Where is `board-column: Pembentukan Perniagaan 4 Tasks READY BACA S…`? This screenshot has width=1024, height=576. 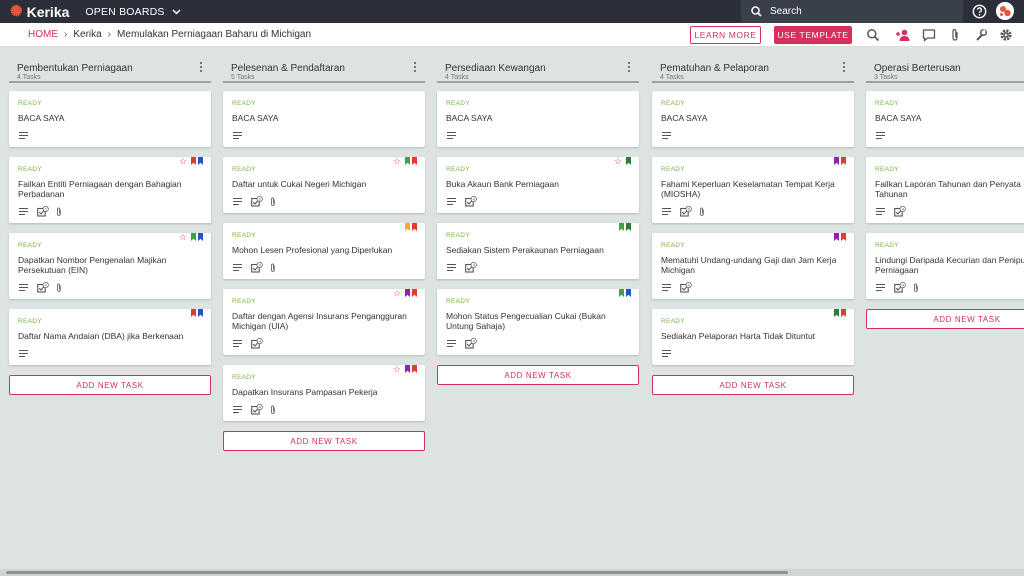
board-column: Pembentukan Perniagaan 4 Tasks READY BACA S… is located at coordinates (110, 225).